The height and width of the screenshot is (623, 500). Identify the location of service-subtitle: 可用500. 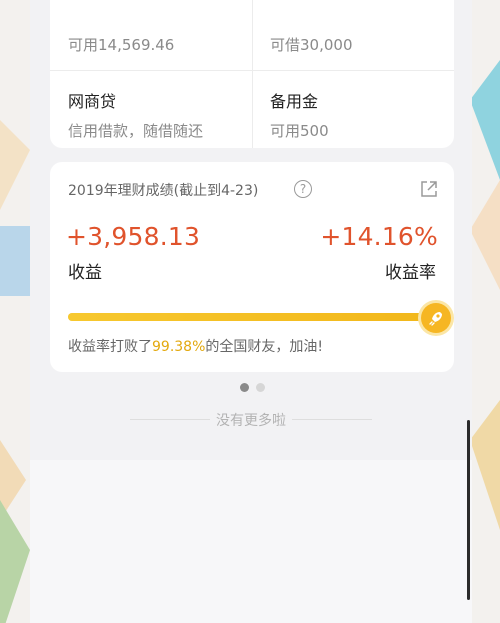
(299, 131).